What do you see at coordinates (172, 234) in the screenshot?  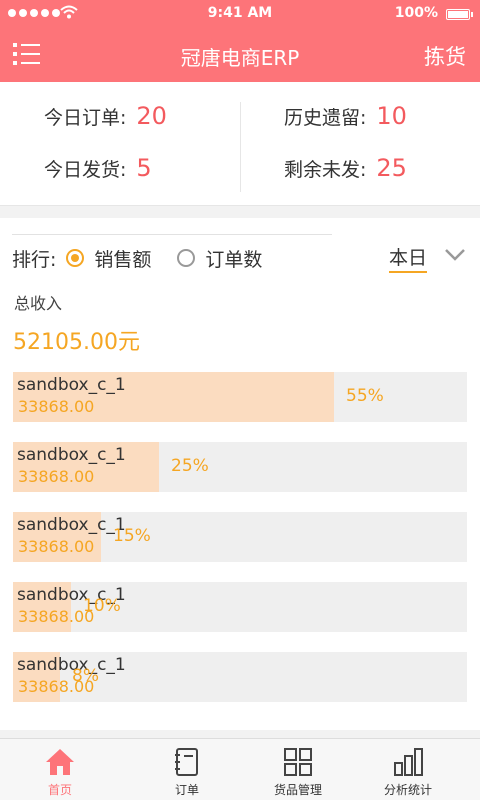 I see `panel-divider` at bounding box center [172, 234].